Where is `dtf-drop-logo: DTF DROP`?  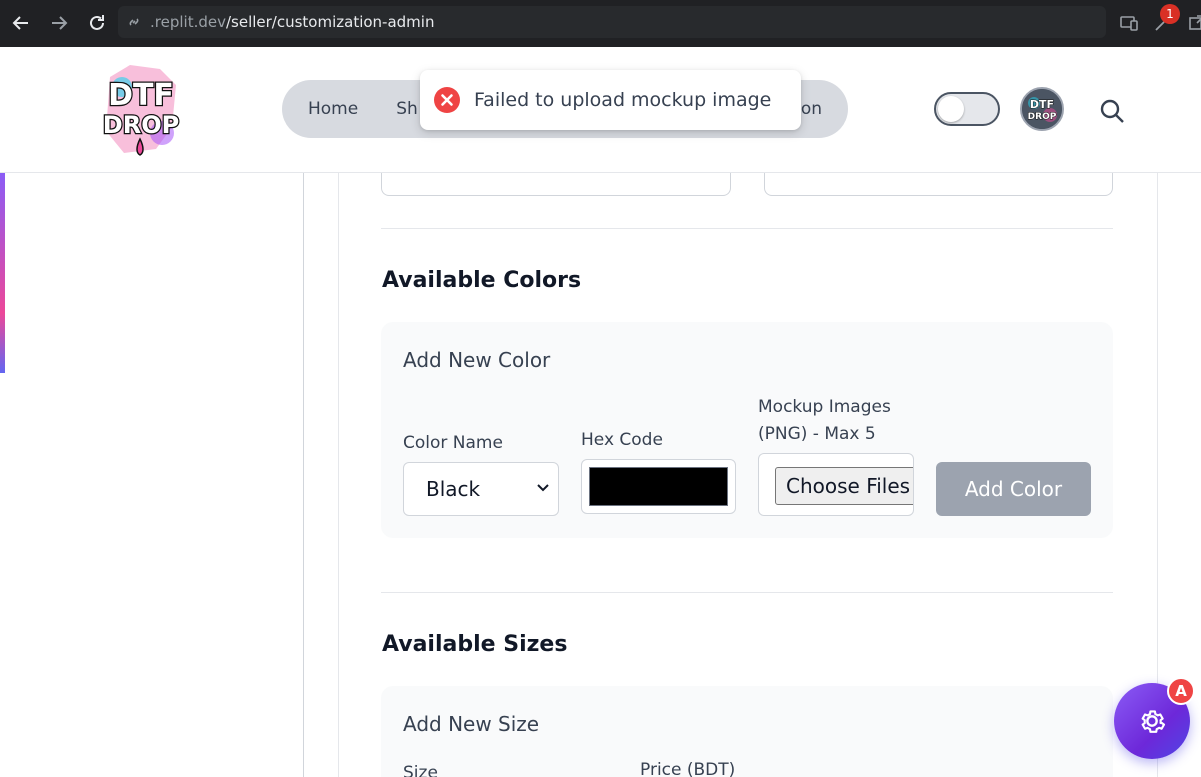
dtf-drop-logo: DTF DROP is located at coordinates (141, 109).